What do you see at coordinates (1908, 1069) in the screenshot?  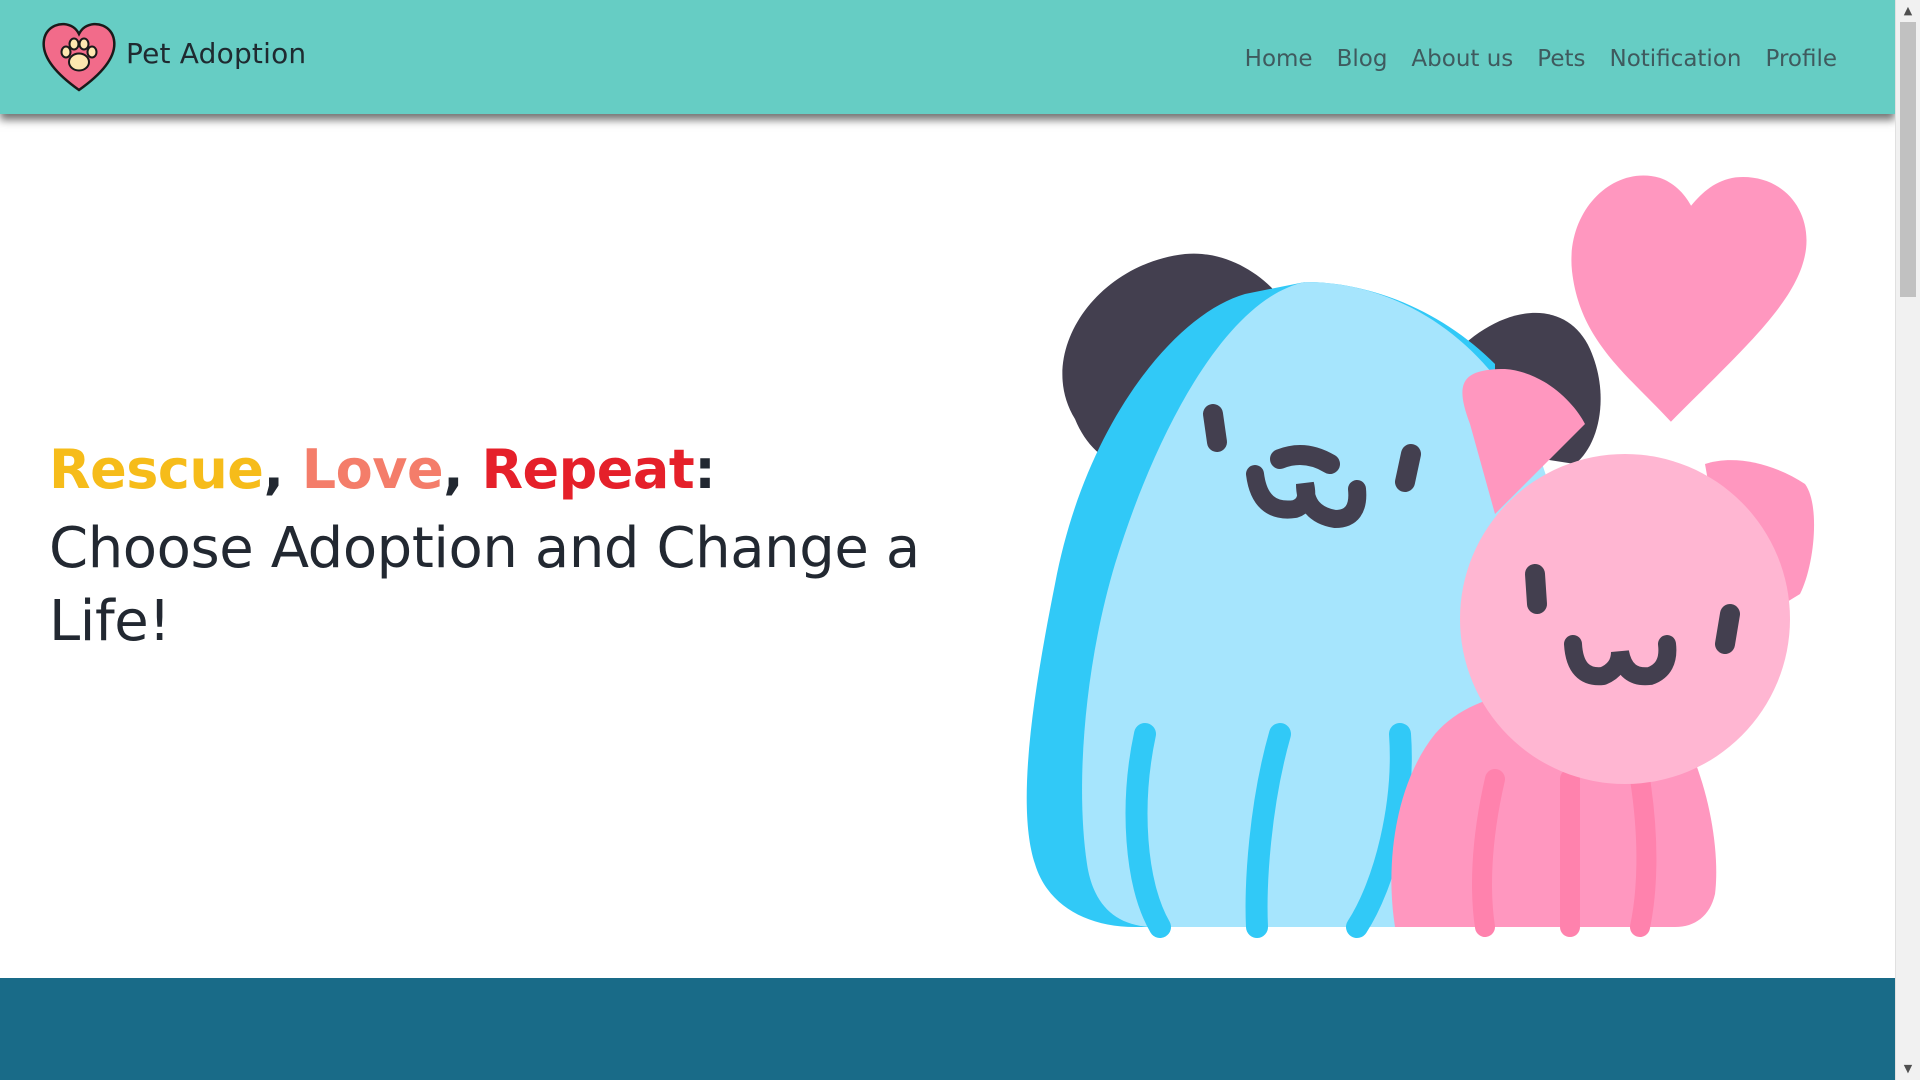 I see `scroll-down-arrow-icon: ▼` at bounding box center [1908, 1069].